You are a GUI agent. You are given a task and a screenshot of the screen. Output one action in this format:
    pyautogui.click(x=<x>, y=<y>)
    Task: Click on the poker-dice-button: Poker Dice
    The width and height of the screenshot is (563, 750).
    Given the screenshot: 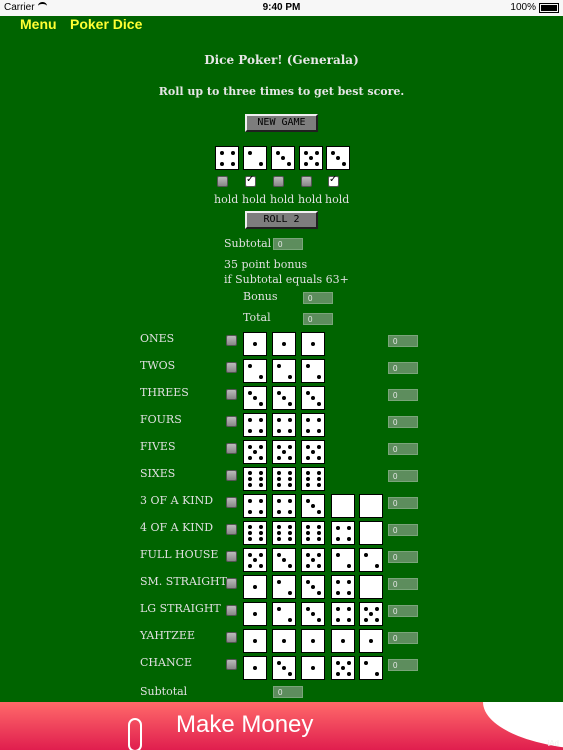 What is the action you would take?
    pyautogui.click(x=106, y=24)
    